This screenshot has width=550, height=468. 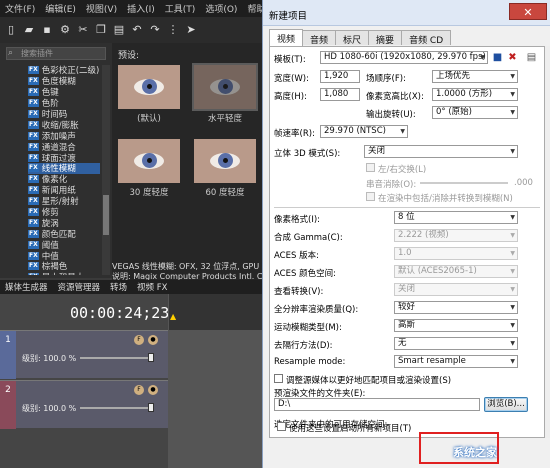 What do you see at coordinates (64, 103) in the screenshot?
I see `fx-list-item: FX 色阶` at bounding box center [64, 103].